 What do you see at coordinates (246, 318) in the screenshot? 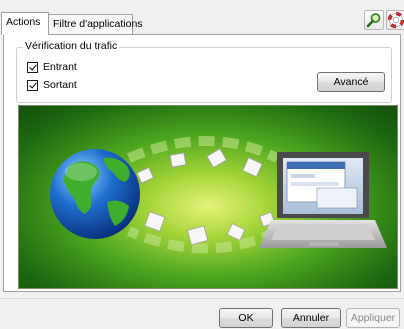
I see `ok-button: OK` at bounding box center [246, 318].